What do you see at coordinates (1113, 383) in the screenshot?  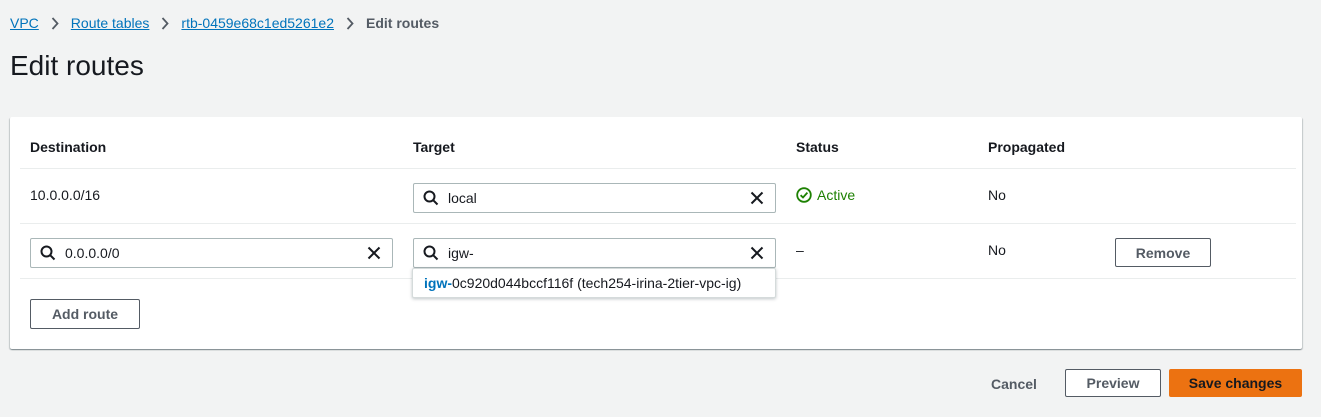 I see `preview-button: Preview` at bounding box center [1113, 383].